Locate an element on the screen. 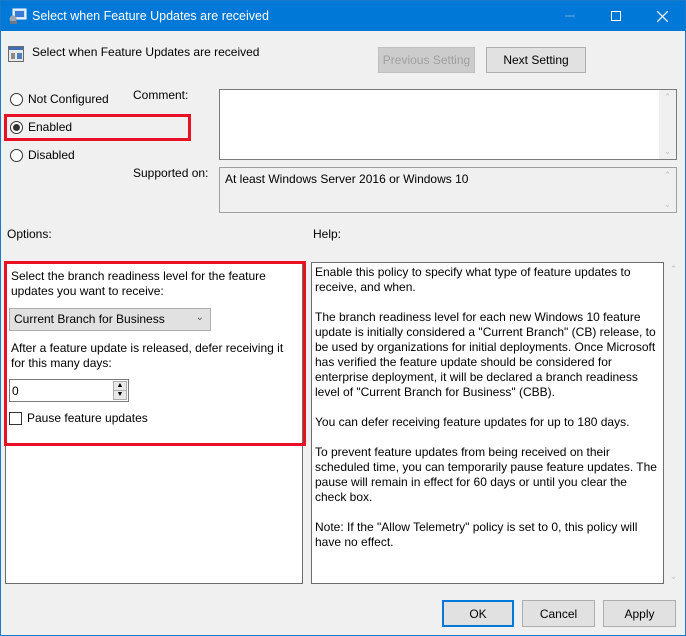 The image size is (686, 636). supported-scrollbar: ⌃ ⌄ is located at coordinates (667, 190).